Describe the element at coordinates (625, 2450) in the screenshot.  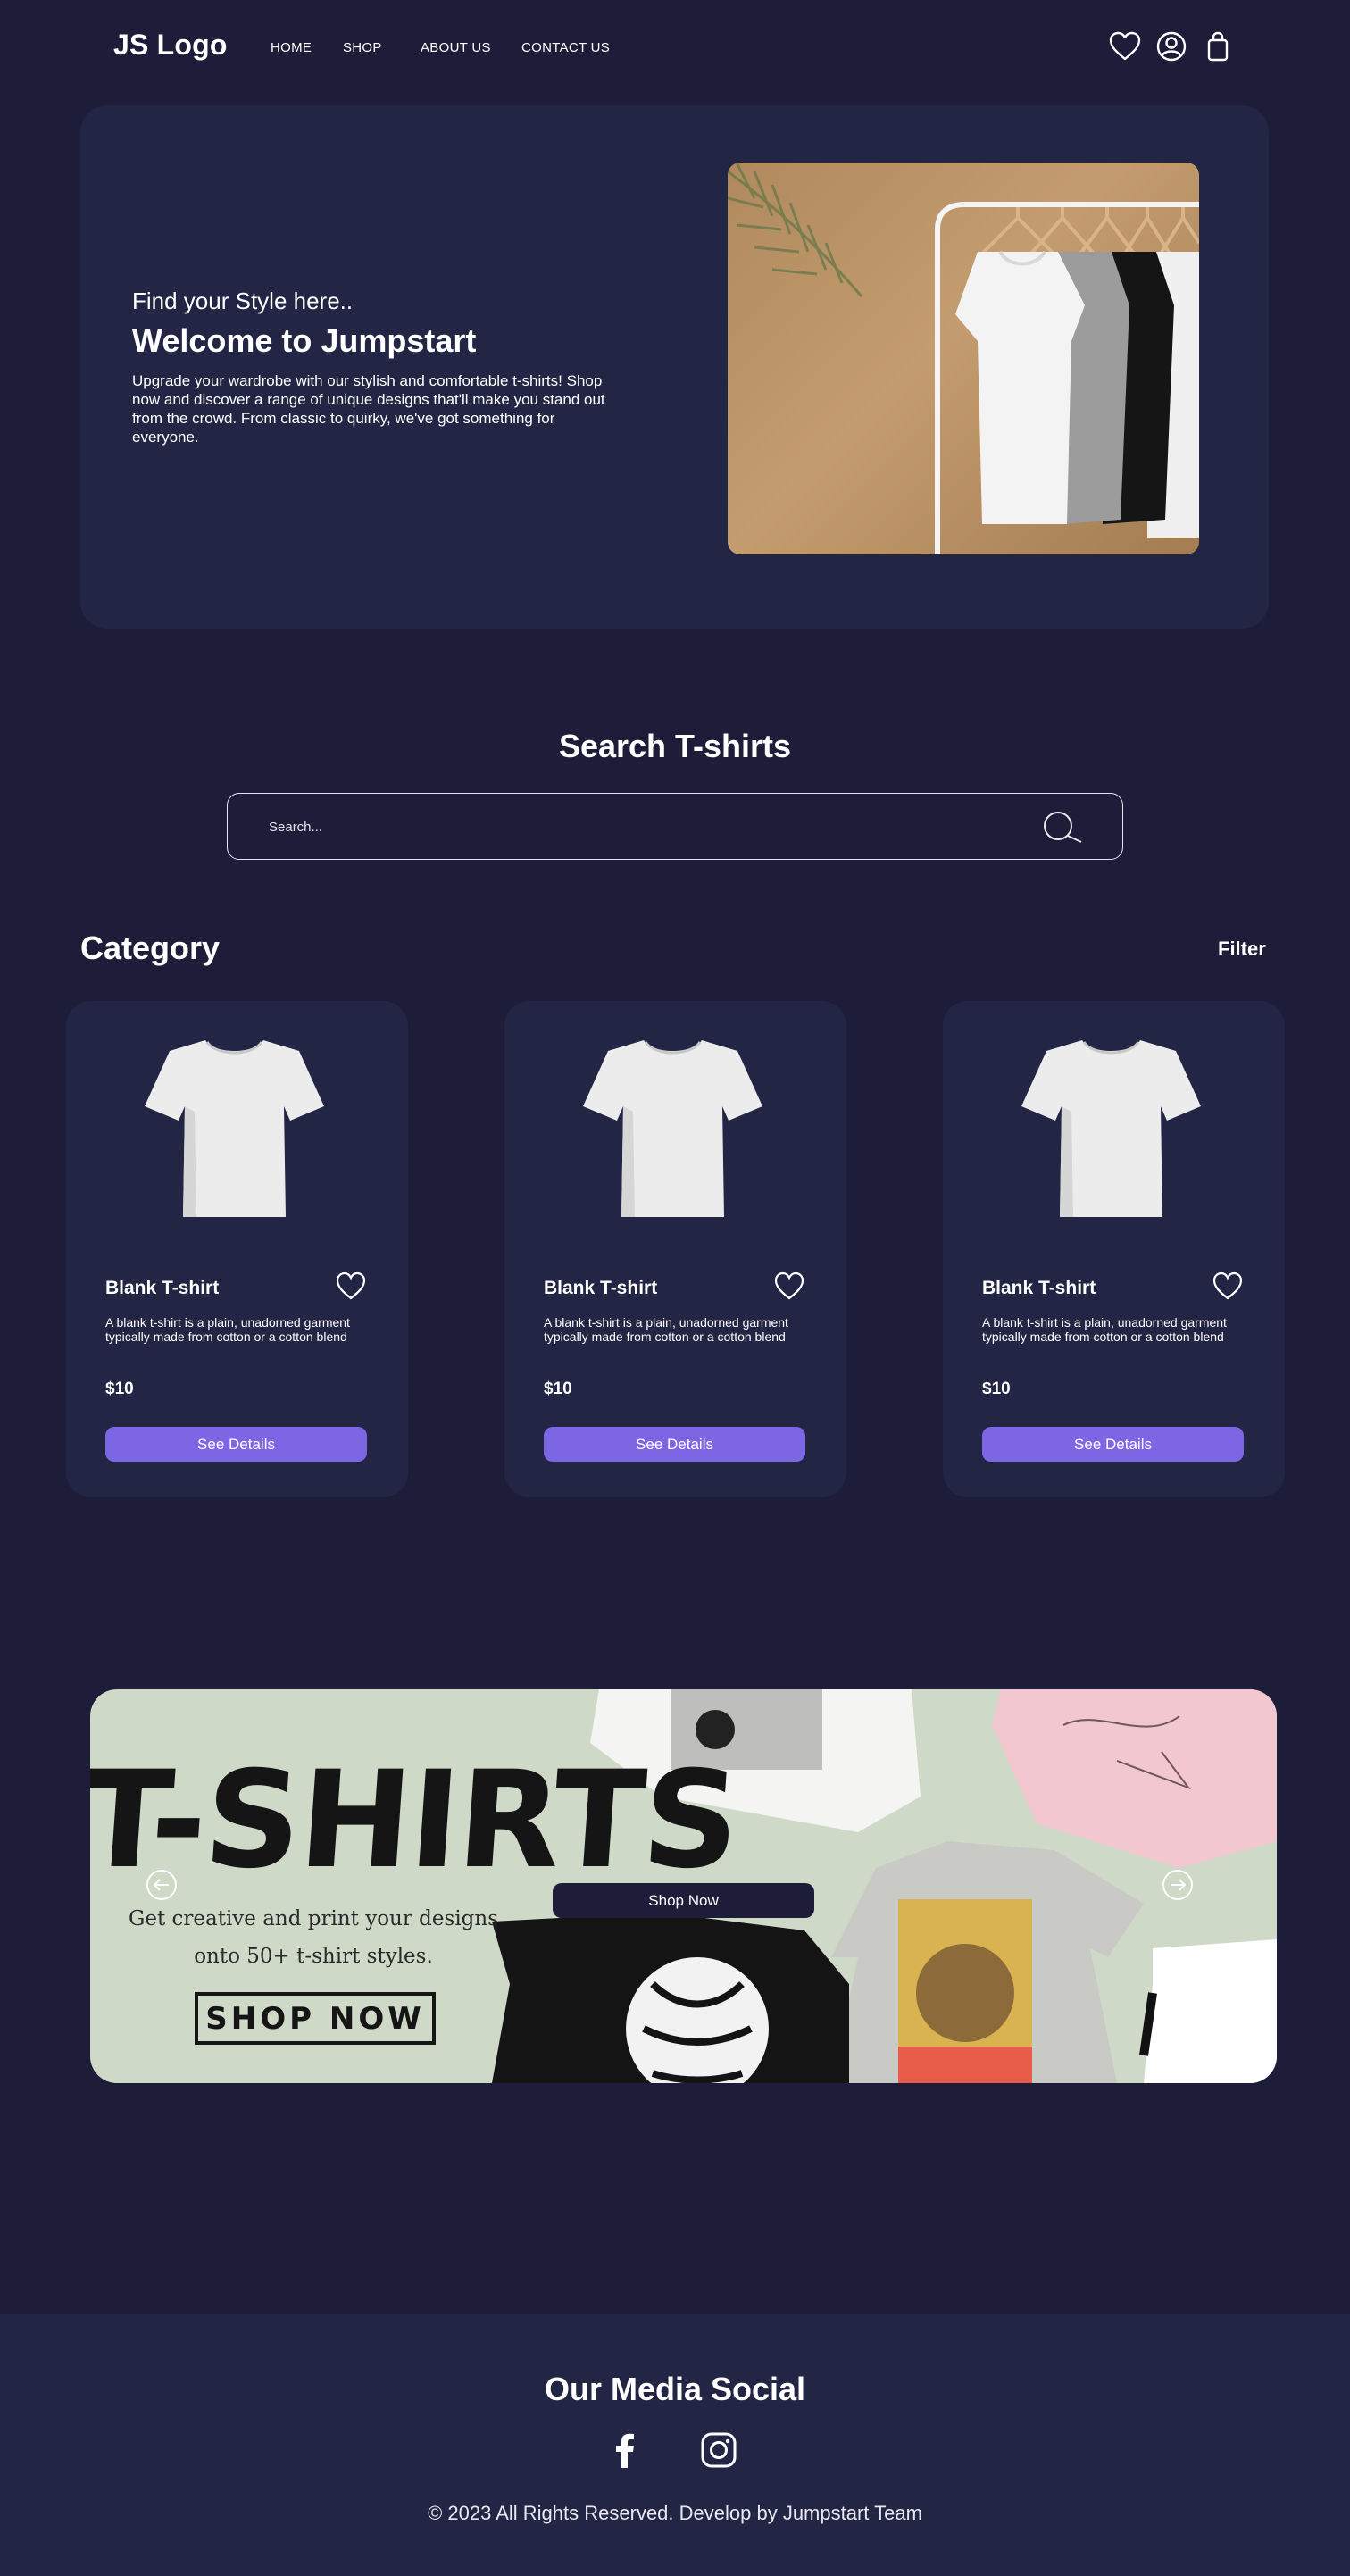
I see `facebook-icon` at that location.